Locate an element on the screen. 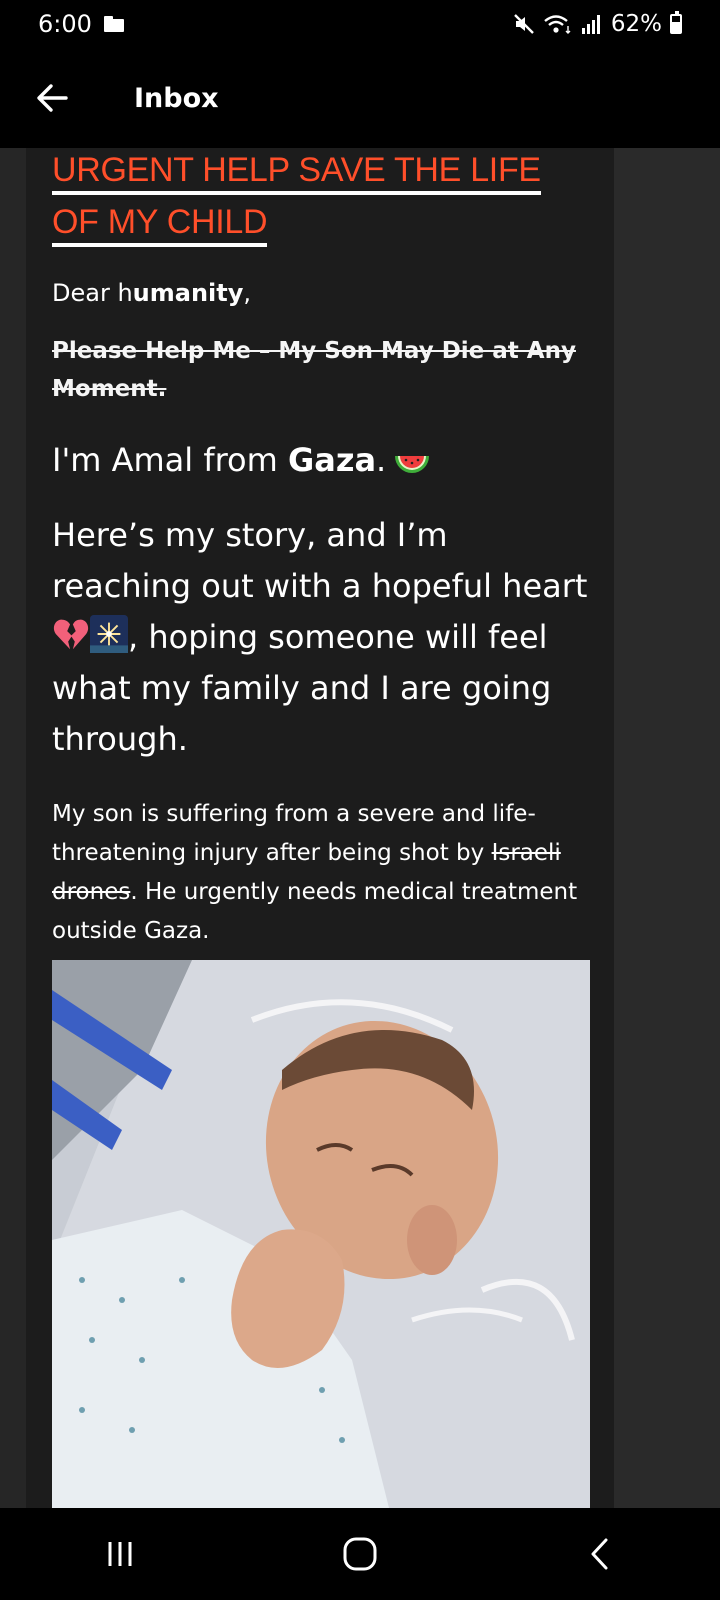 This screenshot has width=720, height=1600. background-strip is located at coordinates (667, 828).